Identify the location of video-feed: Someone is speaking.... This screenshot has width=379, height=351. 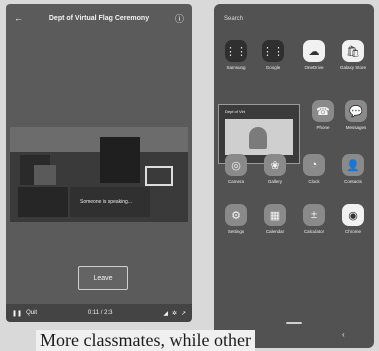
(99, 174).